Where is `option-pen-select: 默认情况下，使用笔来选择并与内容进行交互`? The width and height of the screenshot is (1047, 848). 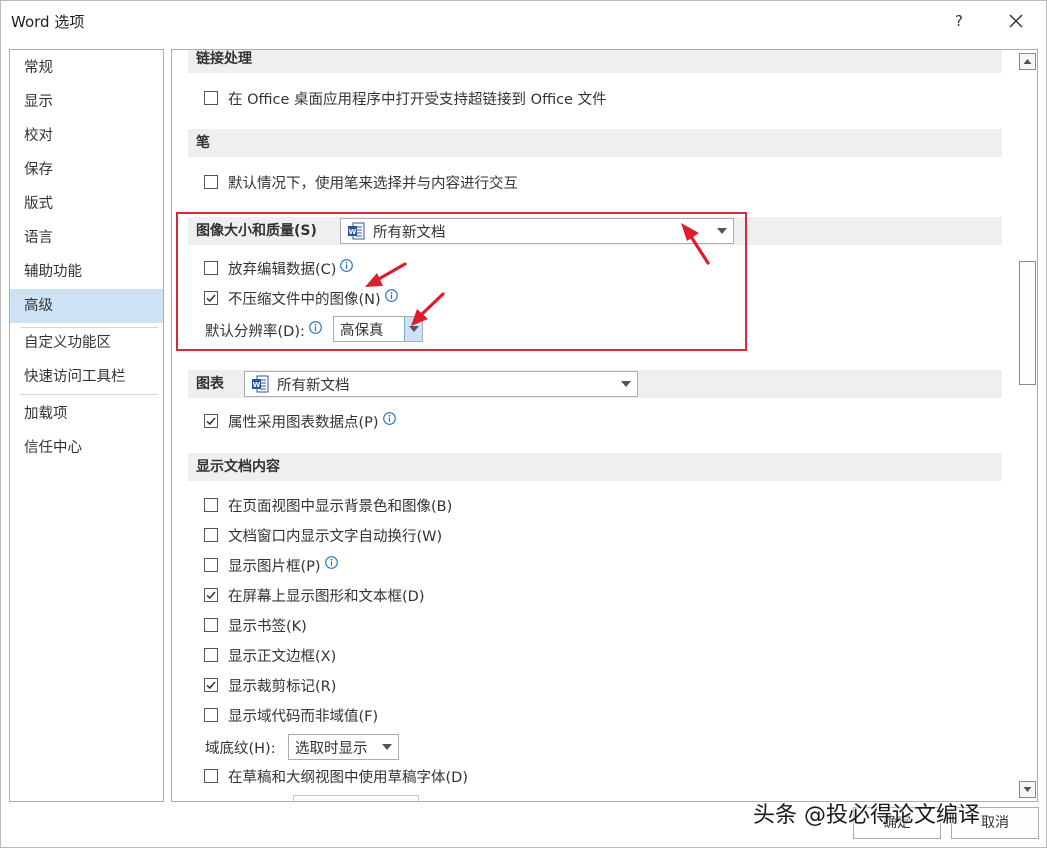
option-pen-select: 默认情况下，使用笔来选择并与内容进行交互 is located at coordinates (361, 182).